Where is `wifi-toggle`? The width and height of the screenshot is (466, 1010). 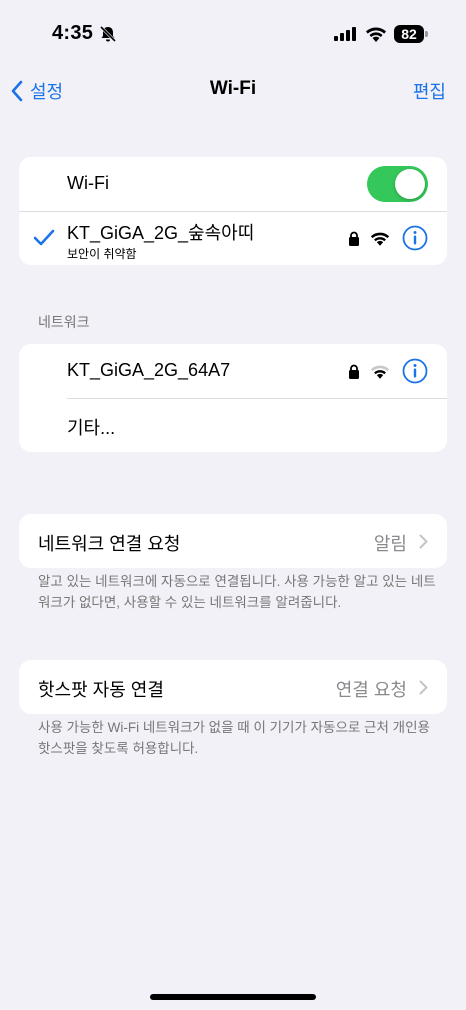
wifi-toggle is located at coordinates (397, 184).